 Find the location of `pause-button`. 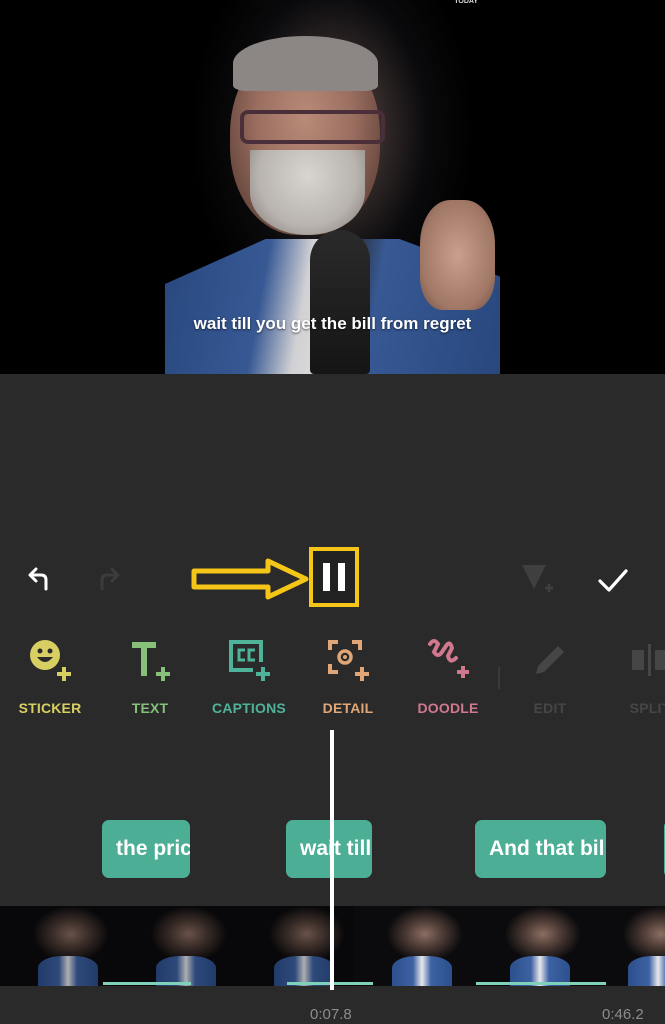

pause-button is located at coordinates (334, 577).